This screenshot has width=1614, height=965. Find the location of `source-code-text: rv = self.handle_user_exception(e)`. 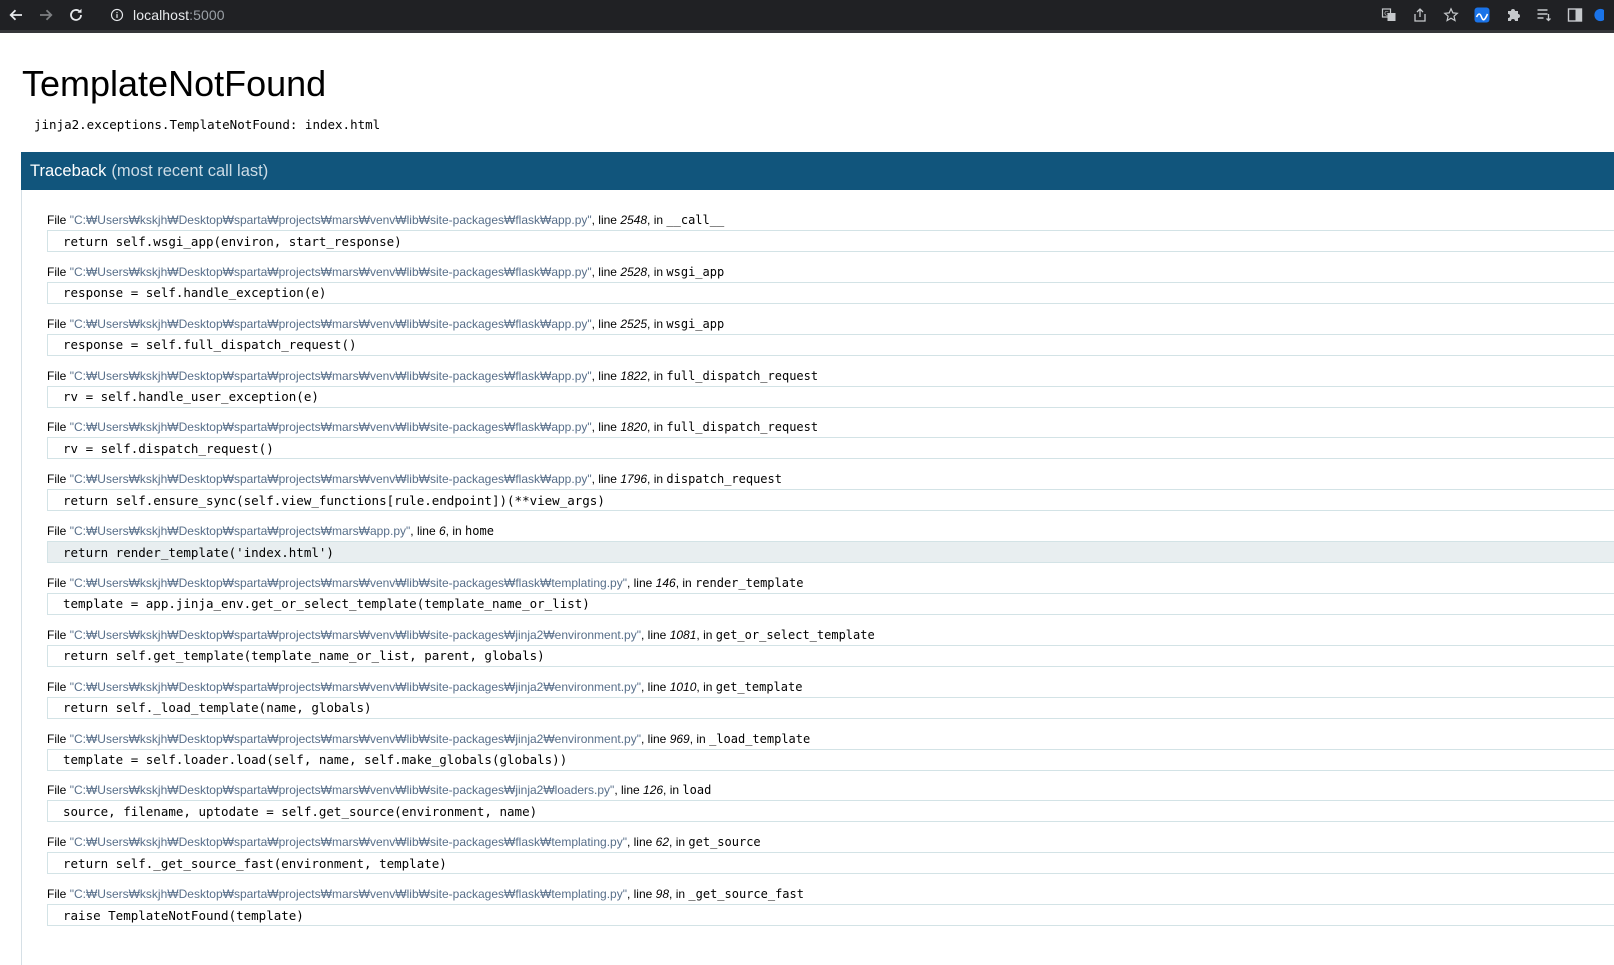

source-code-text: rv = self.handle_user_exception(e) is located at coordinates (191, 397).